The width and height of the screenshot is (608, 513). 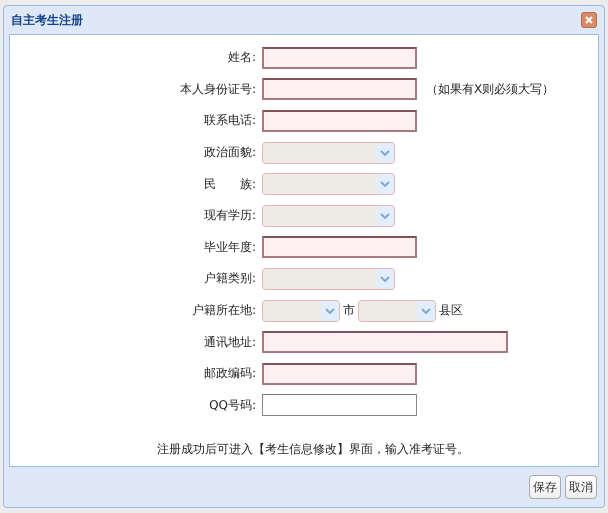 What do you see at coordinates (490, 89) in the screenshot?
I see `hint-text: （如果有X则必须大写）` at bounding box center [490, 89].